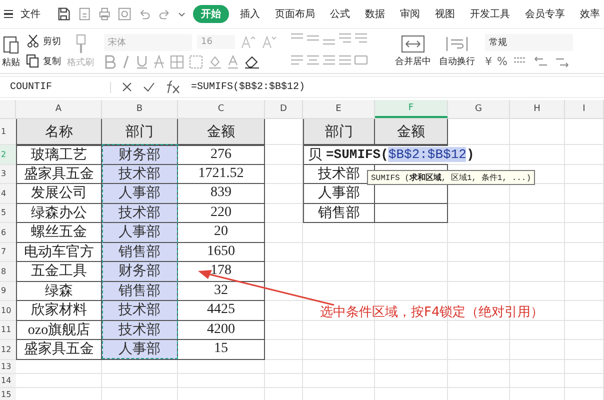 Image resolution: width=604 pixels, height=400 pixels. I want to click on column-header: C, so click(221, 109).